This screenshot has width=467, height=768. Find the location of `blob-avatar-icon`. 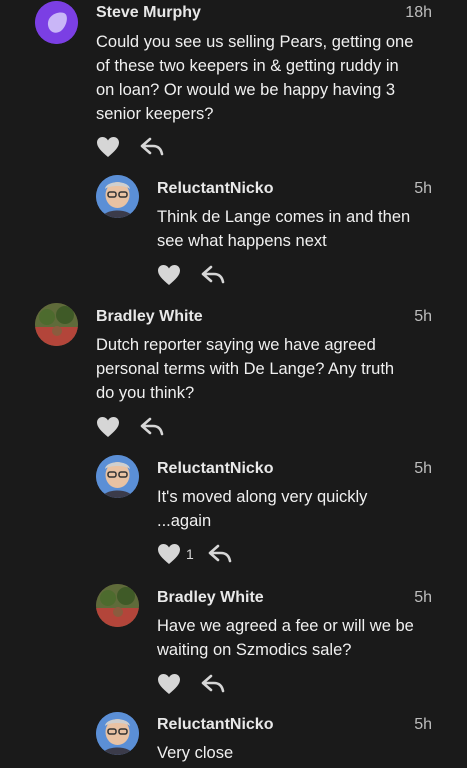

blob-avatar-icon is located at coordinates (56, 22).